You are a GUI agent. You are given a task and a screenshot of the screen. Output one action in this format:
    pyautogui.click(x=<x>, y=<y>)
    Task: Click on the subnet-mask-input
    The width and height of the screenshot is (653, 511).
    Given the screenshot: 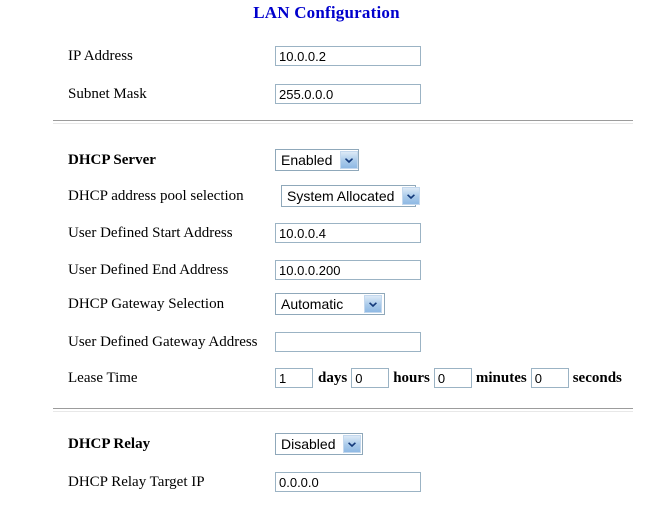 What is the action you would take?
    pyautogui.click(x=348, y=94)
    